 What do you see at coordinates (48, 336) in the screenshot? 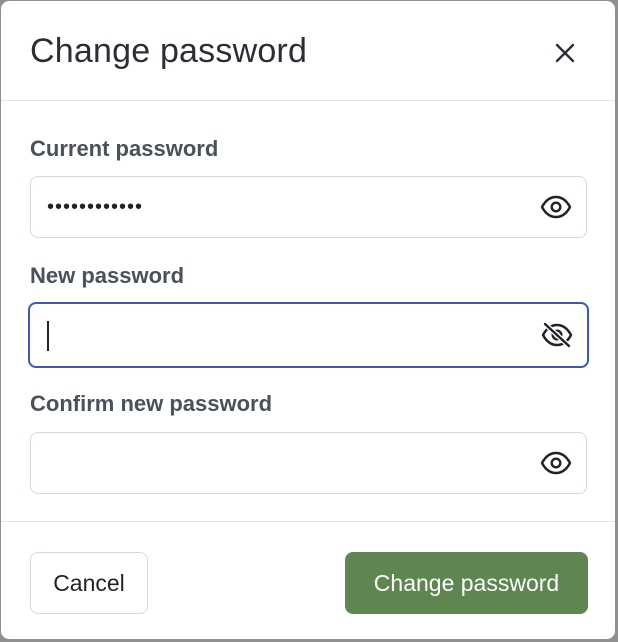
I see `text-caret` at bounding box center [48, 336].